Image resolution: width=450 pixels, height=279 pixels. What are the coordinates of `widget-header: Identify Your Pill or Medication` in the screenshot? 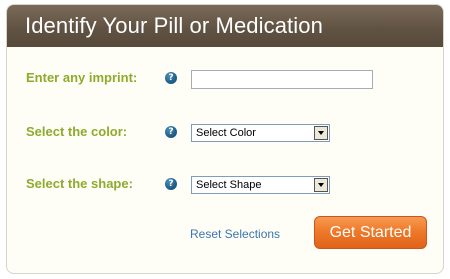 It's located at (225, 26).